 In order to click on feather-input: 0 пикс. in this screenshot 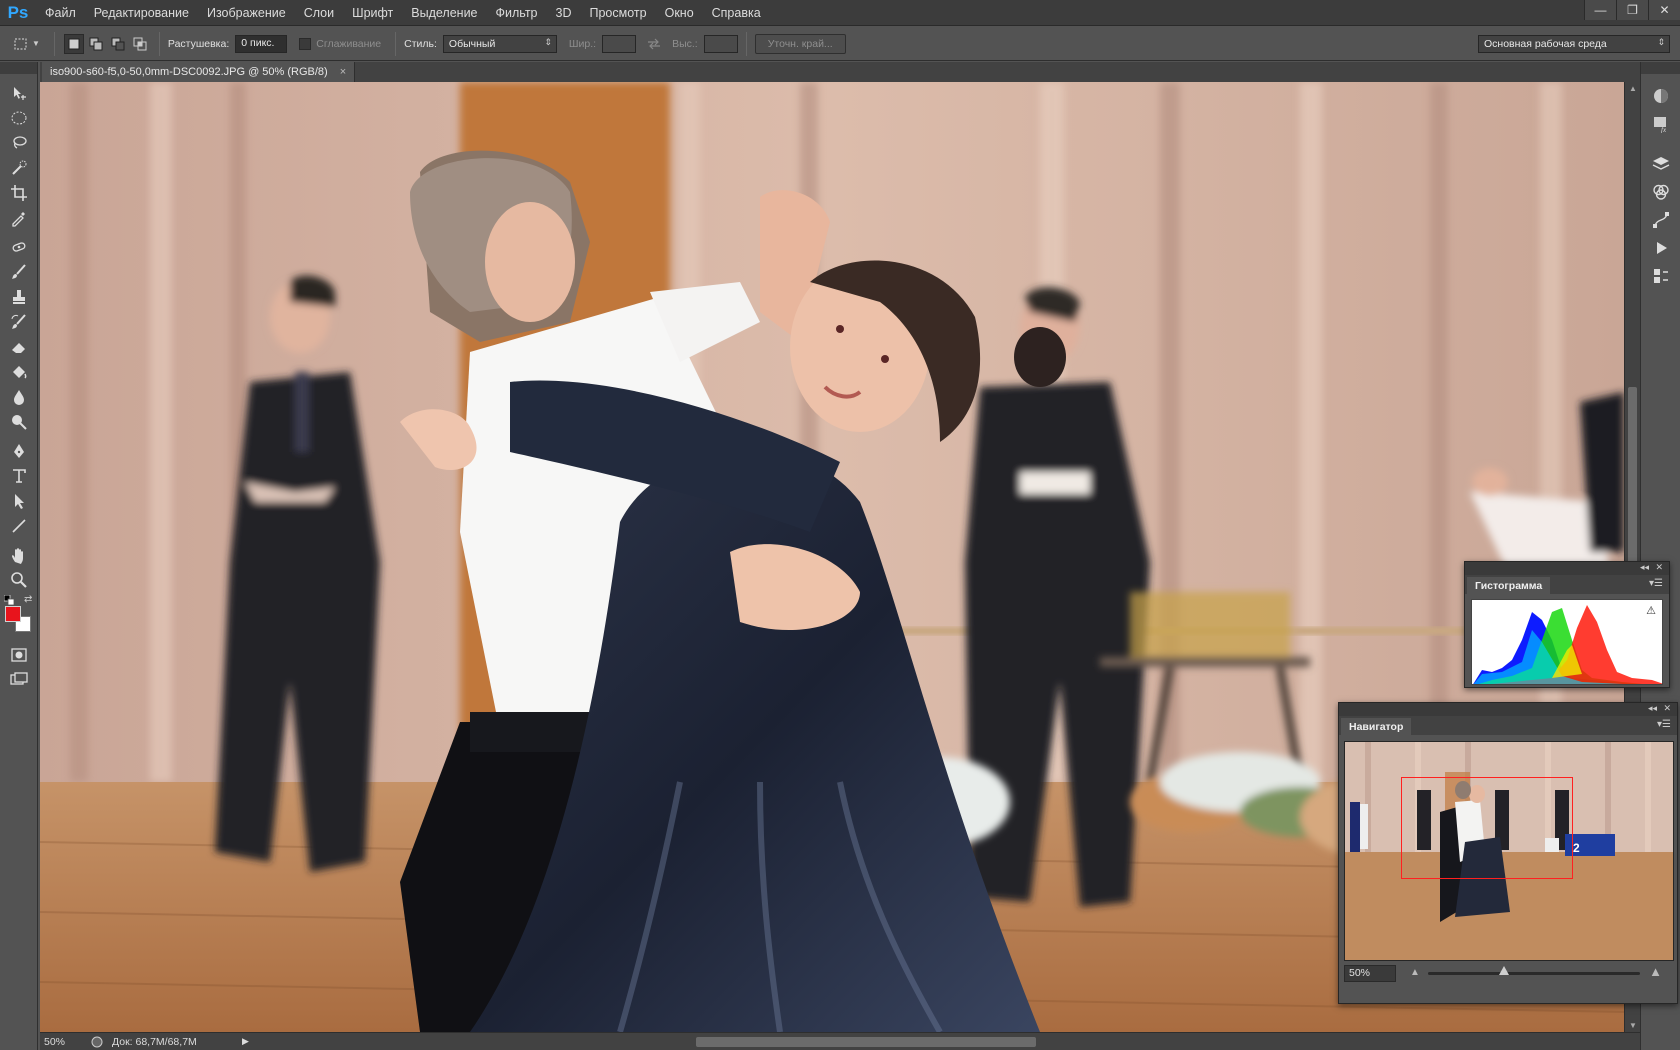, I will do `click(261, 43)`.